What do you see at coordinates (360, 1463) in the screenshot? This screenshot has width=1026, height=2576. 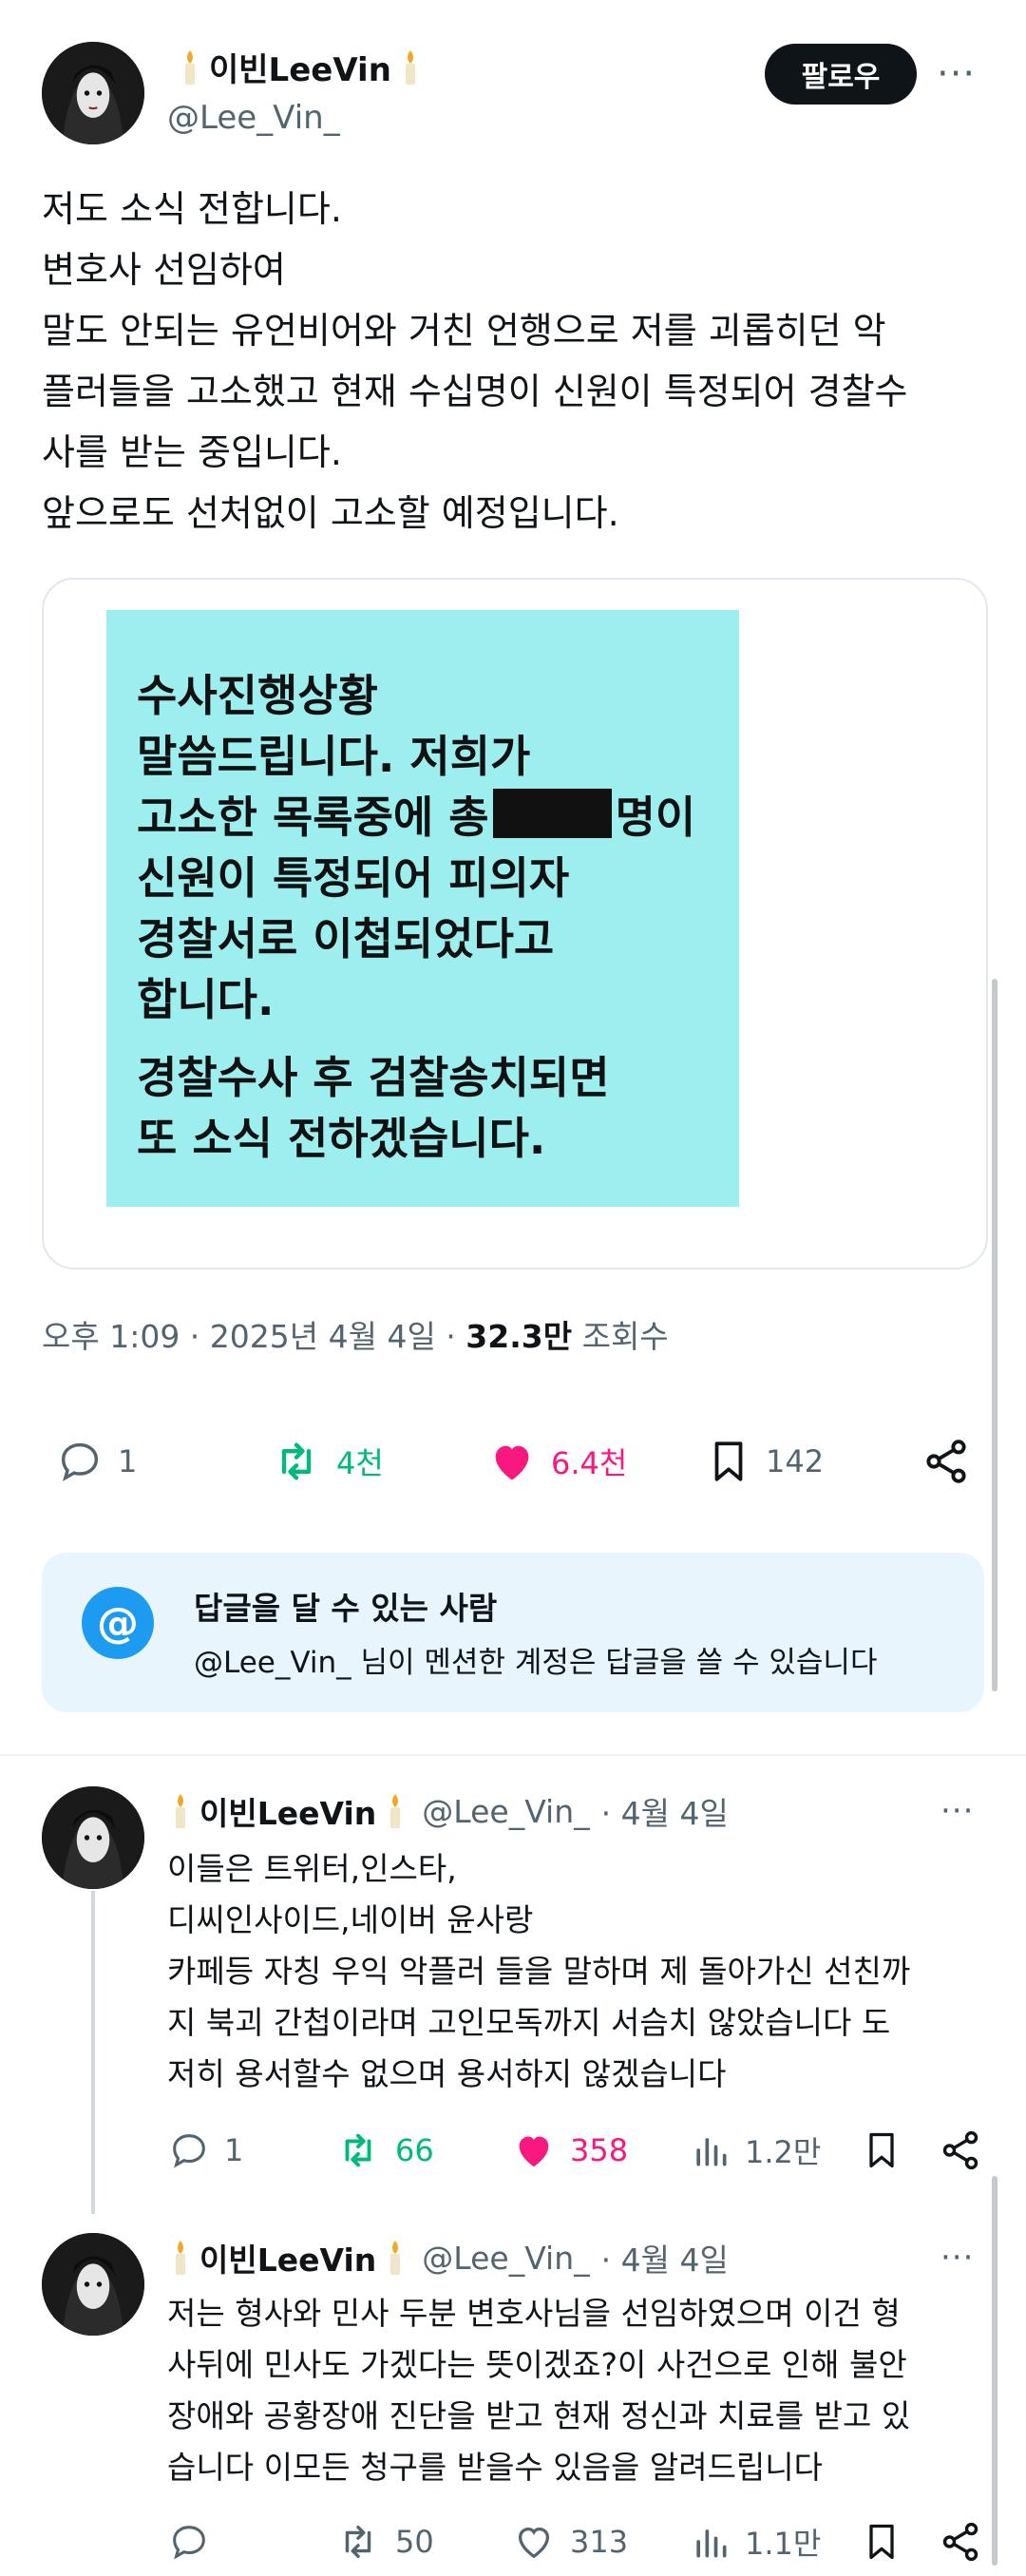 I see `retweet-count: 4천` at bounding box center [360, 1463].